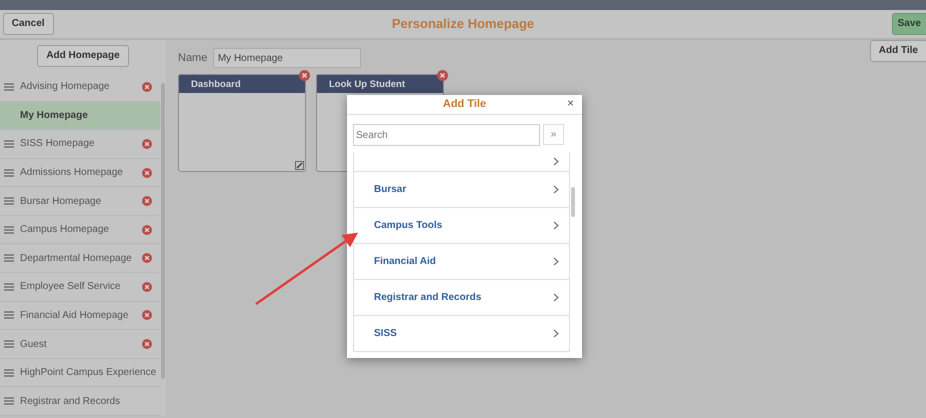 Image resolution: width=926 pixels, height=418 pixels. I want to click on homepage-label: Admissions Homepage, so click(72, 173).